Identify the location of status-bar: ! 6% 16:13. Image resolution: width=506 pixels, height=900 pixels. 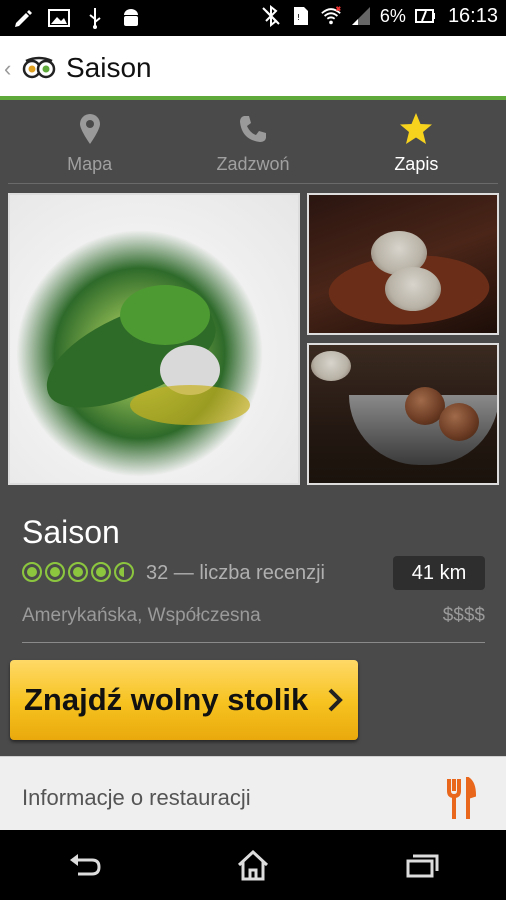
(253, 18).